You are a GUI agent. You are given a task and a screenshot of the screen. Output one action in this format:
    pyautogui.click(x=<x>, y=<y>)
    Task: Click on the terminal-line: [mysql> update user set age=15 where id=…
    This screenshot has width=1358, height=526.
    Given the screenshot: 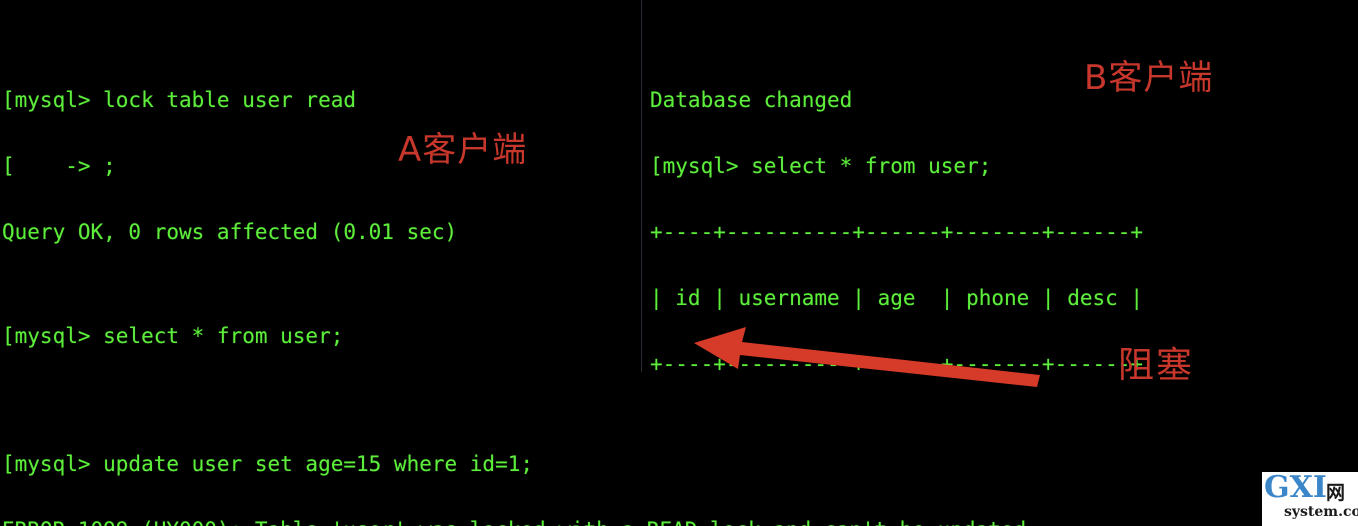 What is the action you would take?
    pyautogui.click(x=268, y=464)
    